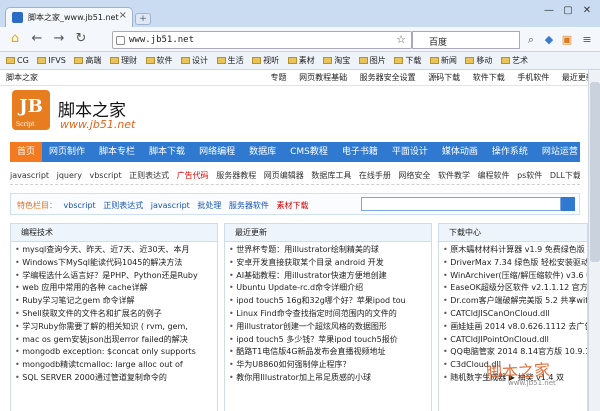 The image size is (600, 411). What do you see at coordinates (149, 175) in the screenshot?
I see `sub-nav-link: 正则表达式` at bounding box center [149, 175].